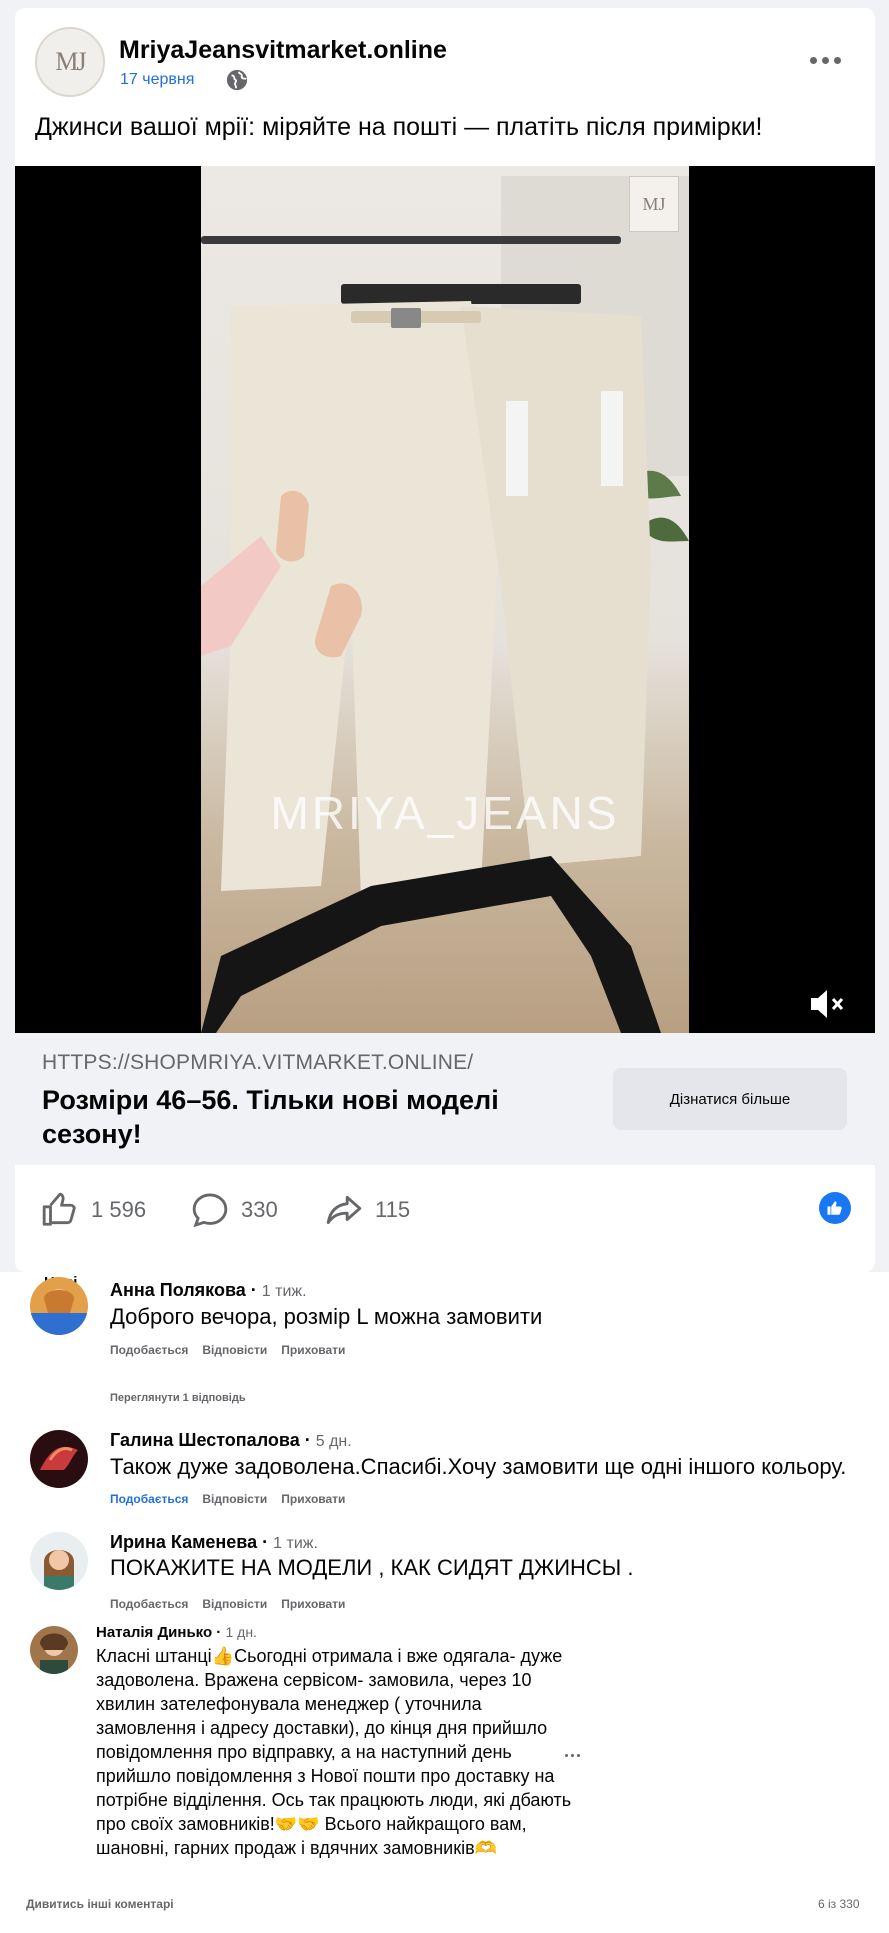 The width and height of the screenshot is (889, 1933). Describe the element at coordinates (367, 1210) in the screenshot. I see `share-button: 115` at that location.